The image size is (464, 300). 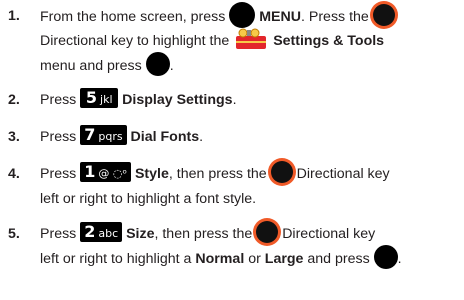 What do you see at coordinates (242, 15) in the screenshot?
I see `menu-key-icon` at bounding box center [242, 15].